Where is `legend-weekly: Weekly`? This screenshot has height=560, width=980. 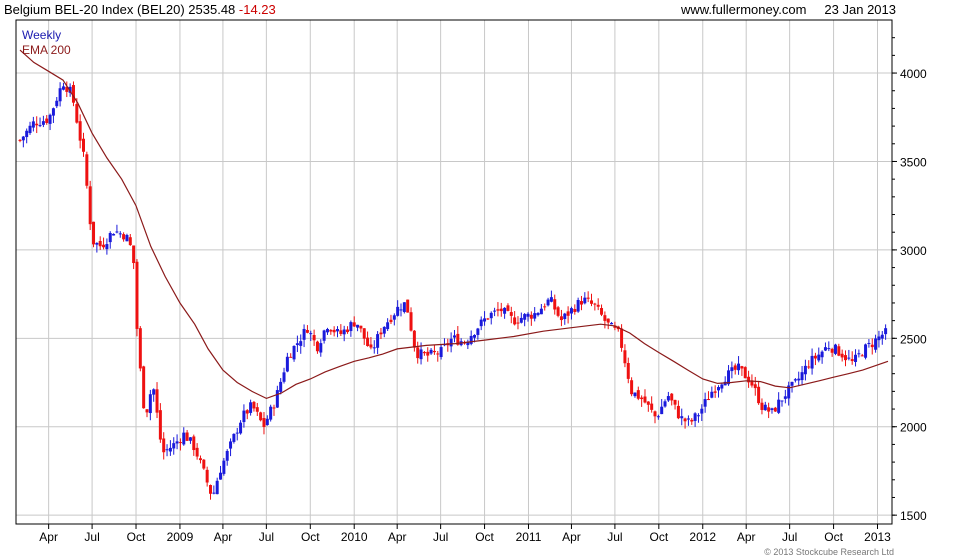
legend-weekly: Weekly is located at coordinates (42, 35).